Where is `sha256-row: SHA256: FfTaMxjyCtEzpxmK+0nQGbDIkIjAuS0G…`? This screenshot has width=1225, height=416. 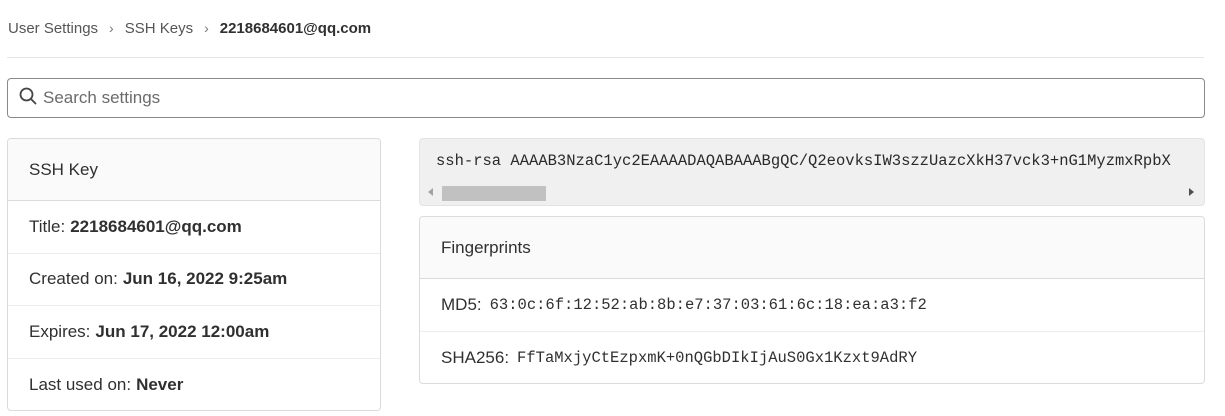 sha256-row: SHA256: FfTaMxjyCtEzpxmK+0nQGbDIkIjAuS0G… is located at coordinates (812, 358).